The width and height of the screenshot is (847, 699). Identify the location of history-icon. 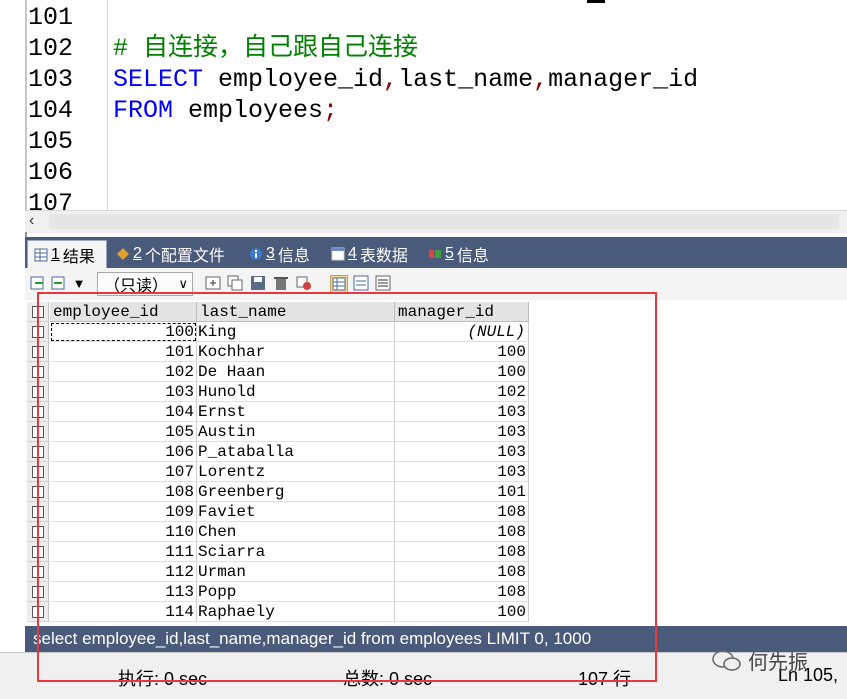
(435, 254).